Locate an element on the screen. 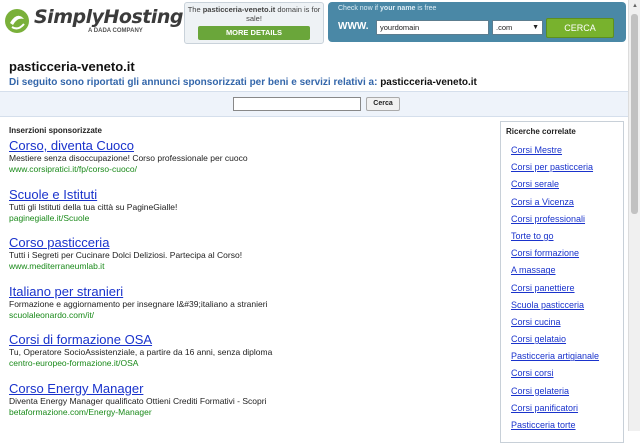 This screenshot has width=640, height=443. domain-name-input: yourdomain is located at coordinates (432, 27).